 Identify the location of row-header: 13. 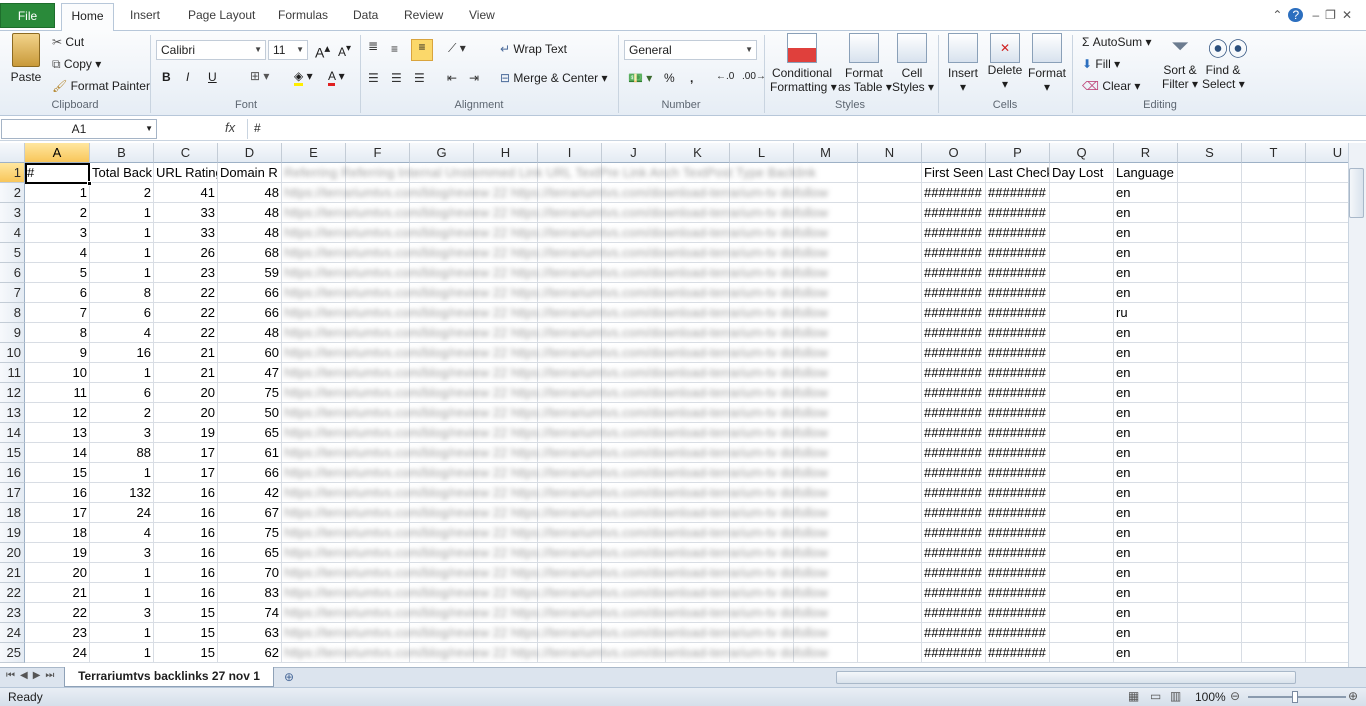
(12, 413).